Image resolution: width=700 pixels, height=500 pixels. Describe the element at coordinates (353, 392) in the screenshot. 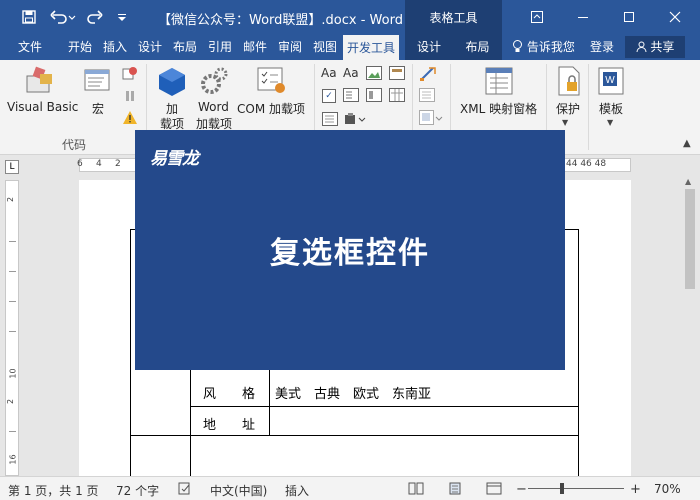

I see `style-options-cell: 美式 古典 欧式 东南亚` at that location.